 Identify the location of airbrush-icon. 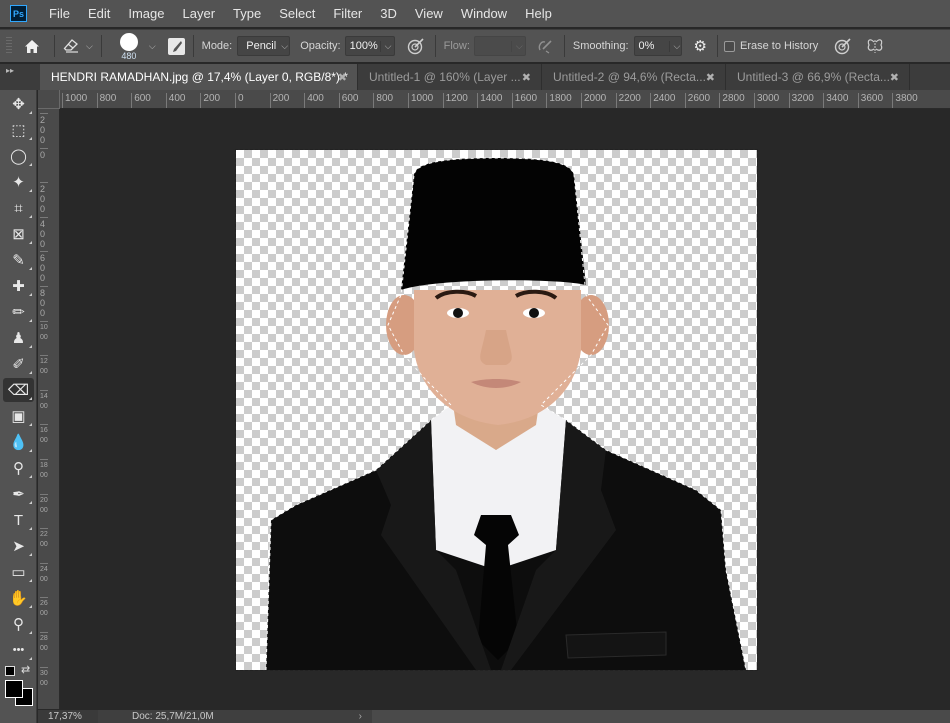
(545, 46).